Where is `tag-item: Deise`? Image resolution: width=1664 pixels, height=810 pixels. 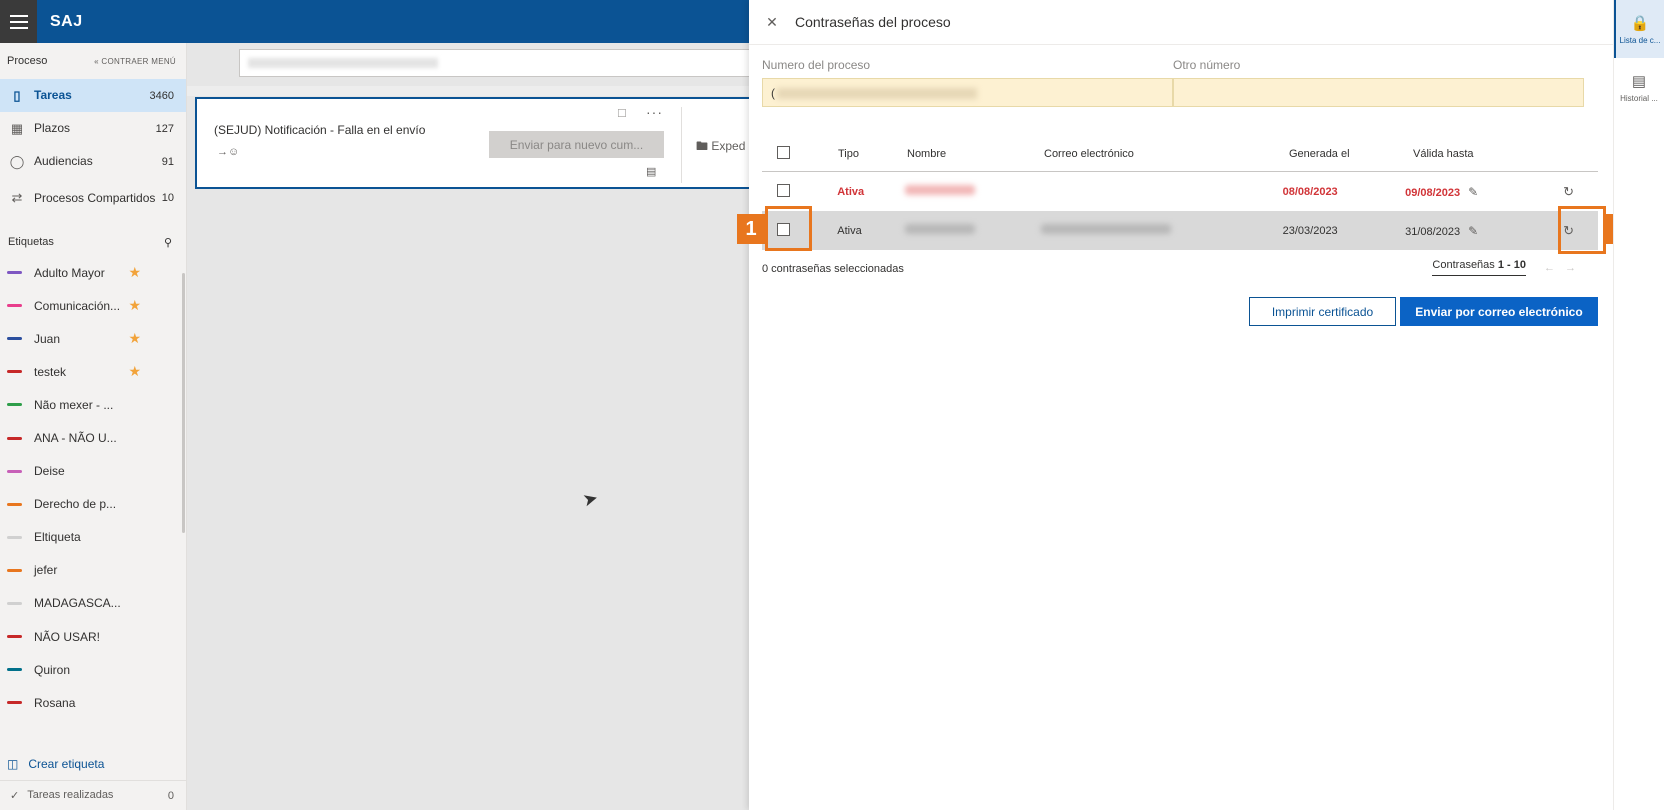
tag-item: Deise is located at coordinates (93, 471).